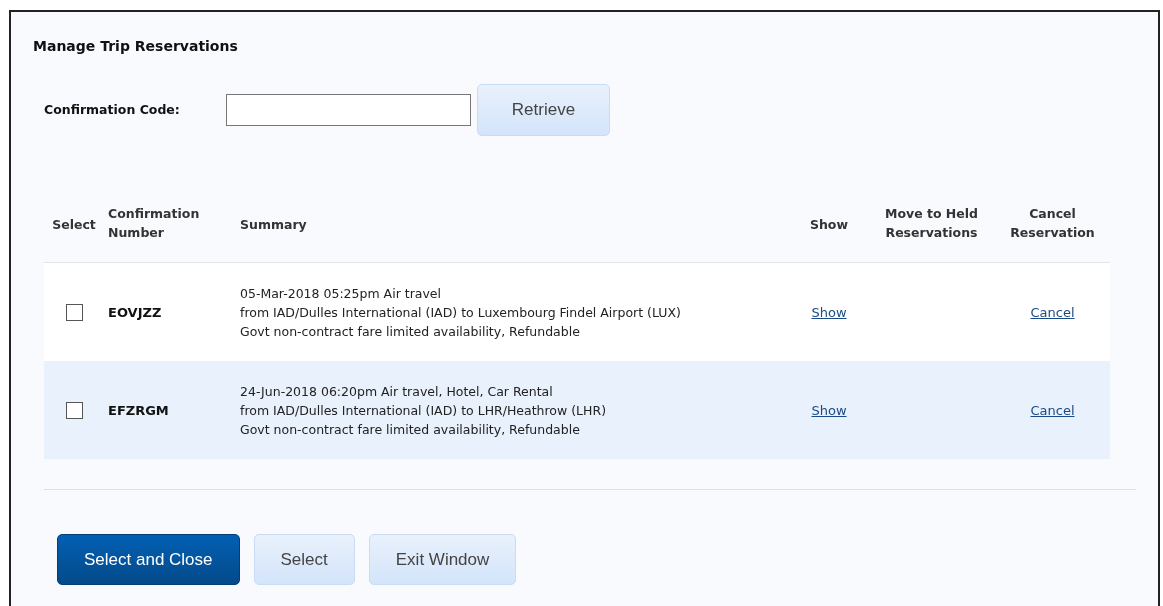 The image size is (1163, 606). What do you see at coordinates (423, 410) in the screenshot?
I see `summary-line: from IAD/Dulles International (IAD) to LHR/Heathrow (LHR)` at bounding box center [423, 410].